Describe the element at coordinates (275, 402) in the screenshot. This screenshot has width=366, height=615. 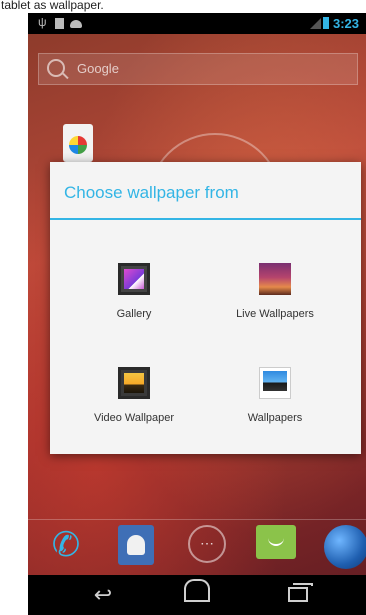
I see `option-wallpapers: Wallpapers` at that location.